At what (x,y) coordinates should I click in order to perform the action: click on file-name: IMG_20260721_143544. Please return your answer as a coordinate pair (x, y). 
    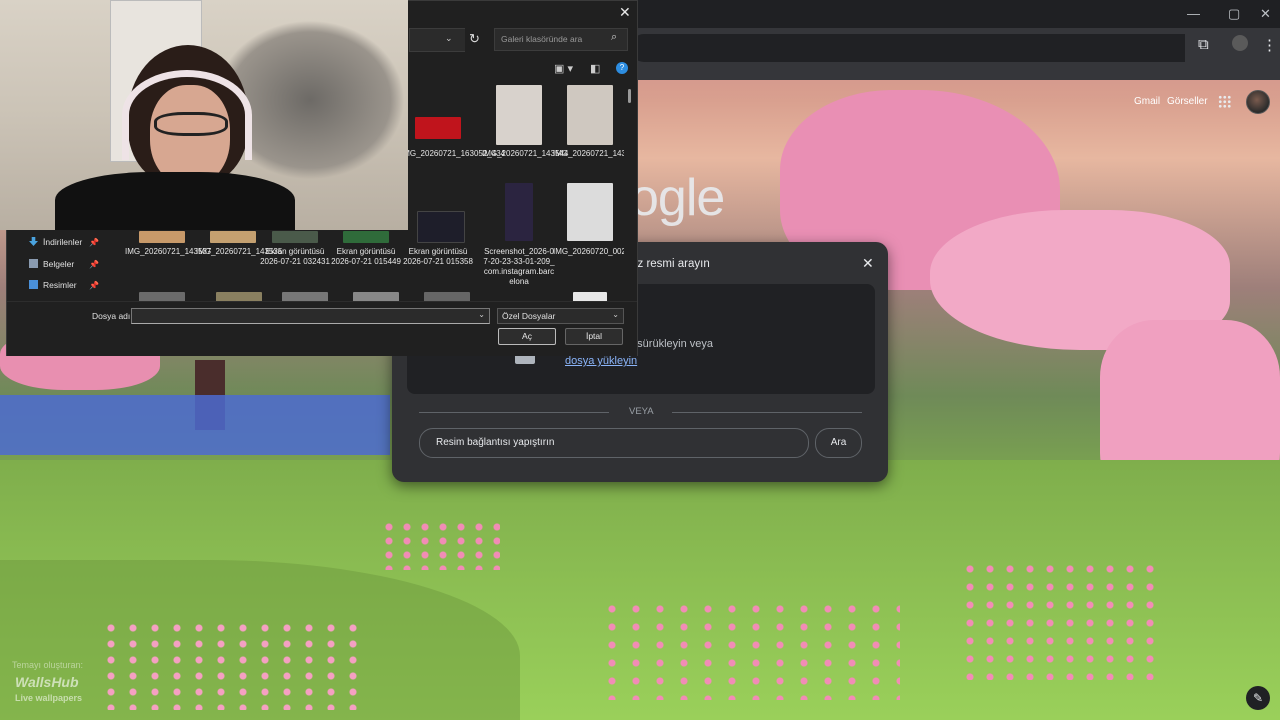
    Looking at the image, I should click on (525, 154).